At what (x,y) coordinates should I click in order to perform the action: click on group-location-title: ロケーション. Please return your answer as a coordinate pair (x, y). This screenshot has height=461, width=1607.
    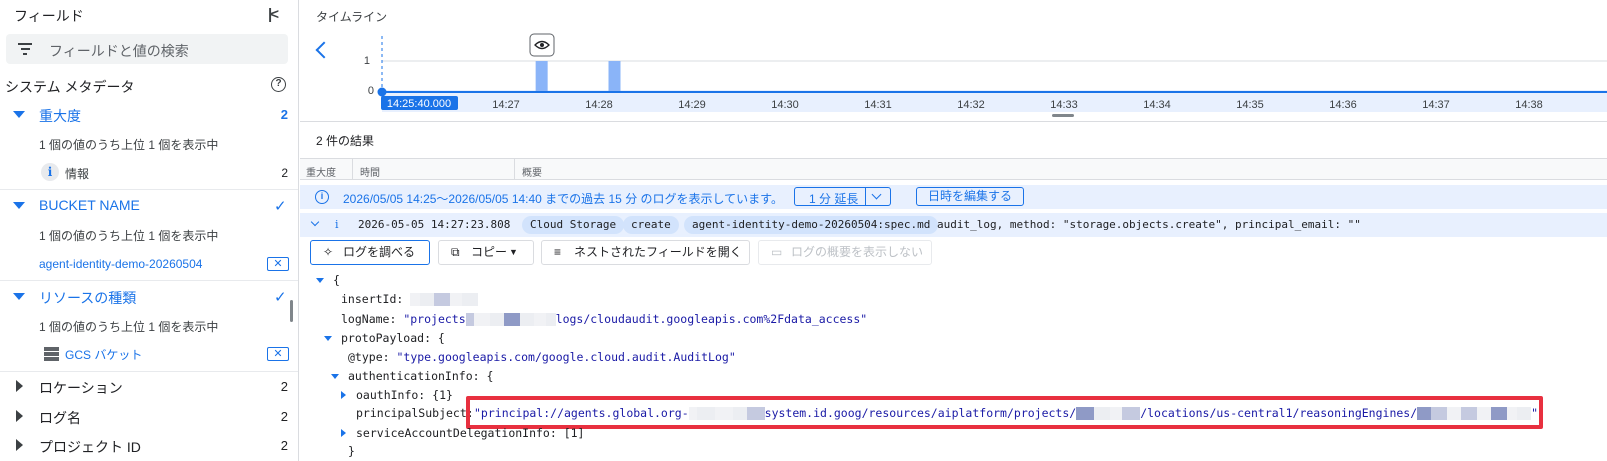
    Looking at the image, I should click on (81, 388).